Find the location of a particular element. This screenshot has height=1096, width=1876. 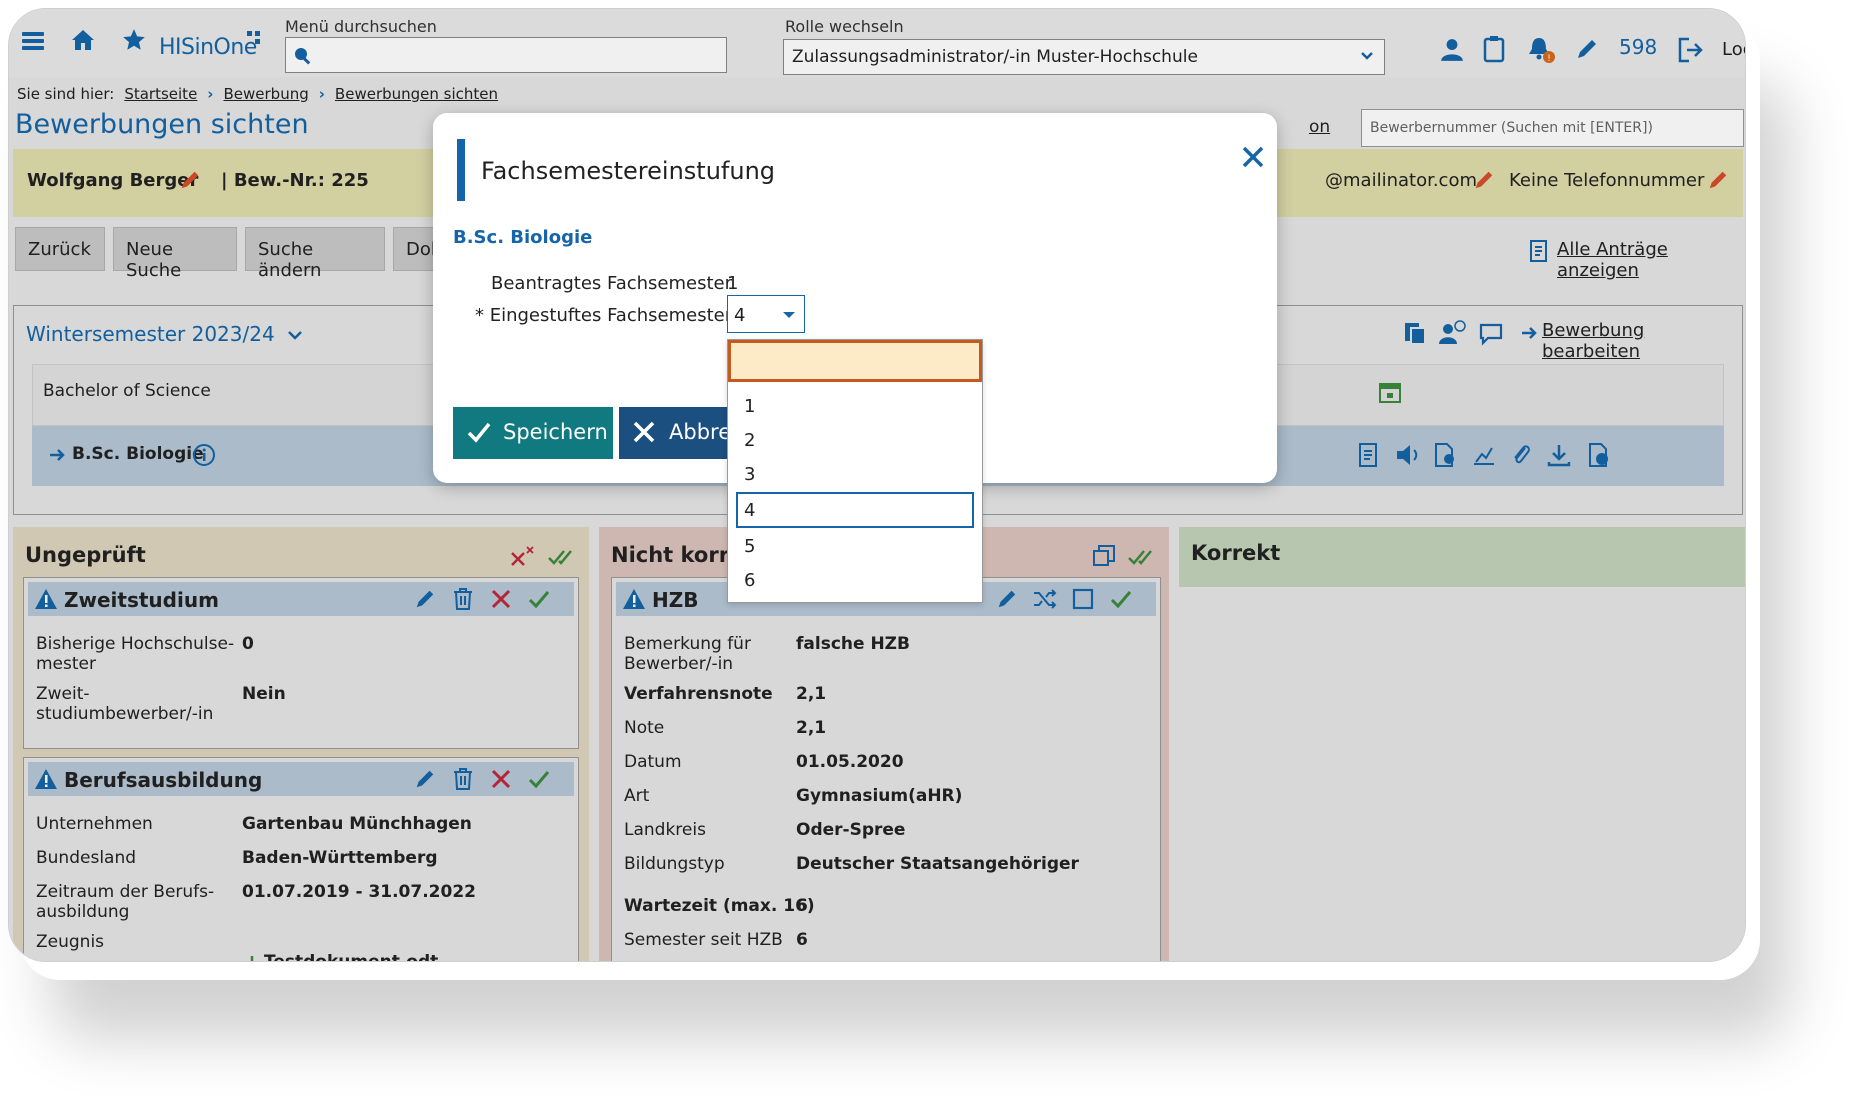

save-button: Speichern is located at coordinates (533, 433).